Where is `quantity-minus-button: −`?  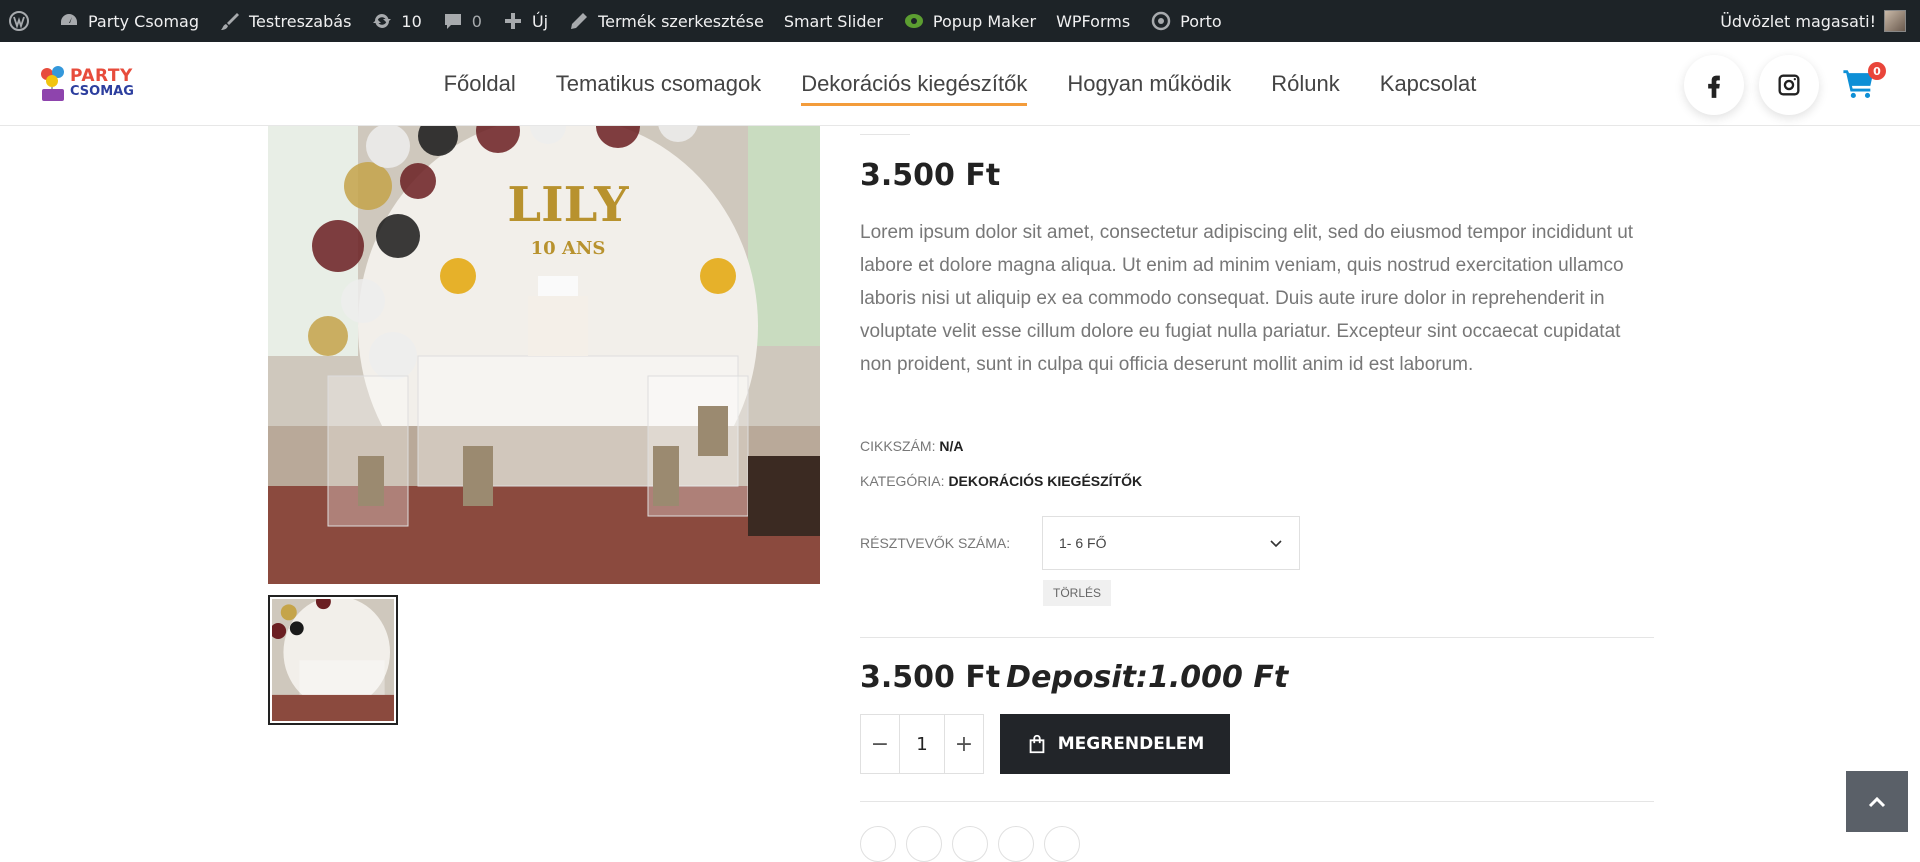
quantity-minus-button: − is located at coordinates (880, 744).